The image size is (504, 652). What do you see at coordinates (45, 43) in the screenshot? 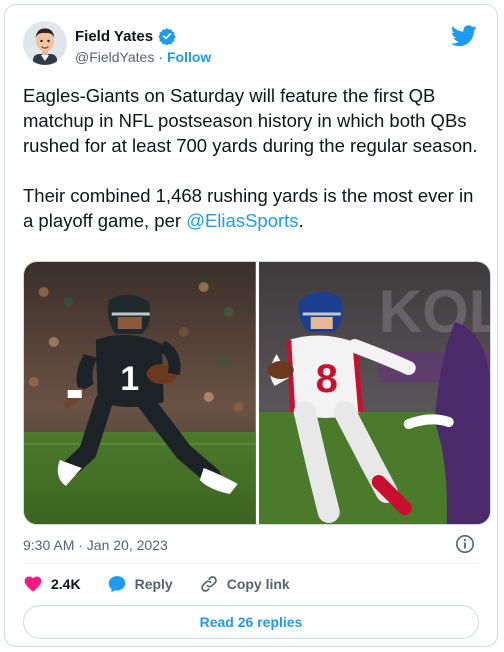
I see `avatar` at bounding box center [45, 43].